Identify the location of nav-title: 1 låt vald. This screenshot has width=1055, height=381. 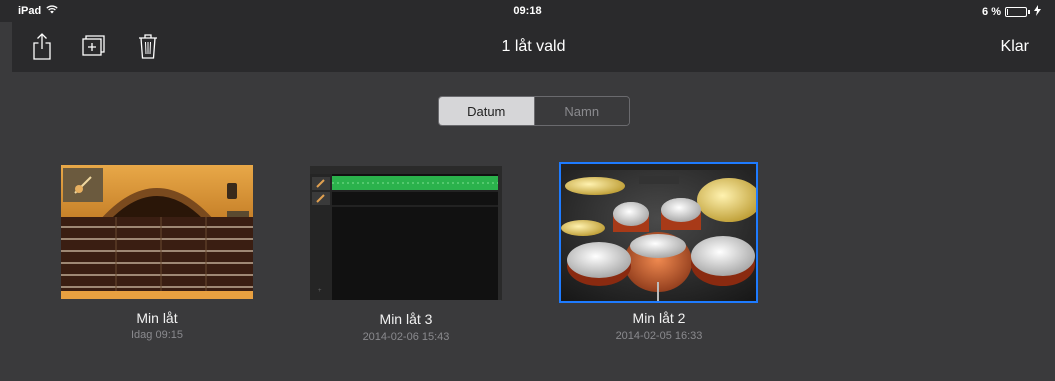
(533, 46).